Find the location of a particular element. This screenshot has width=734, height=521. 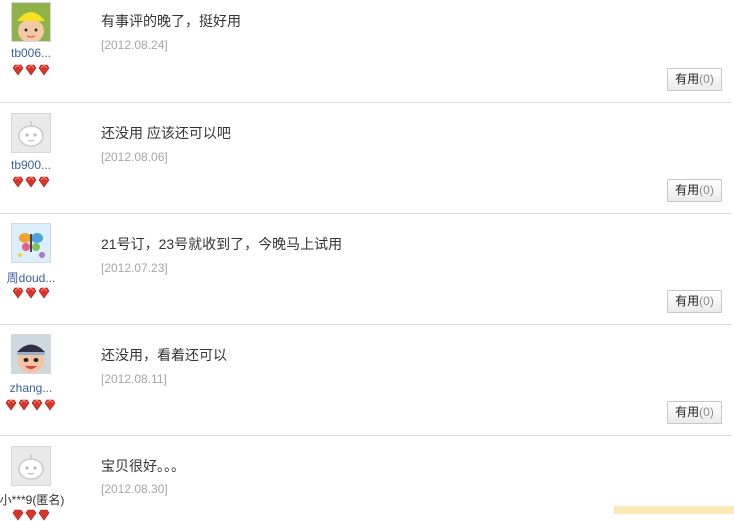

review-text: 21号订，23号就收到了，今晚马上试用 is located at coordinates (222, 244).